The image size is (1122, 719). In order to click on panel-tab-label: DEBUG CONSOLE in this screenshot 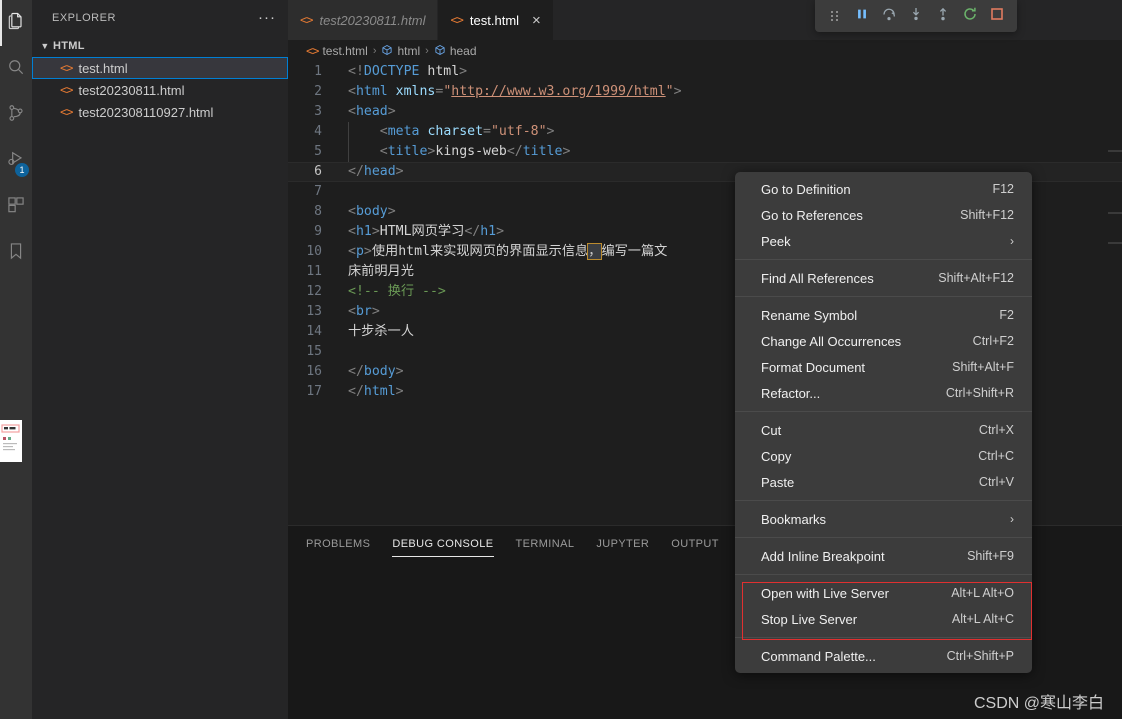, I will do `click(443, 543)`.